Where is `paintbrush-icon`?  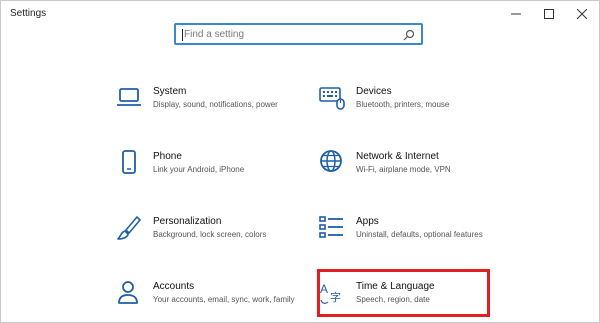 paintbrush-icon is located at coordinates (129, 228).